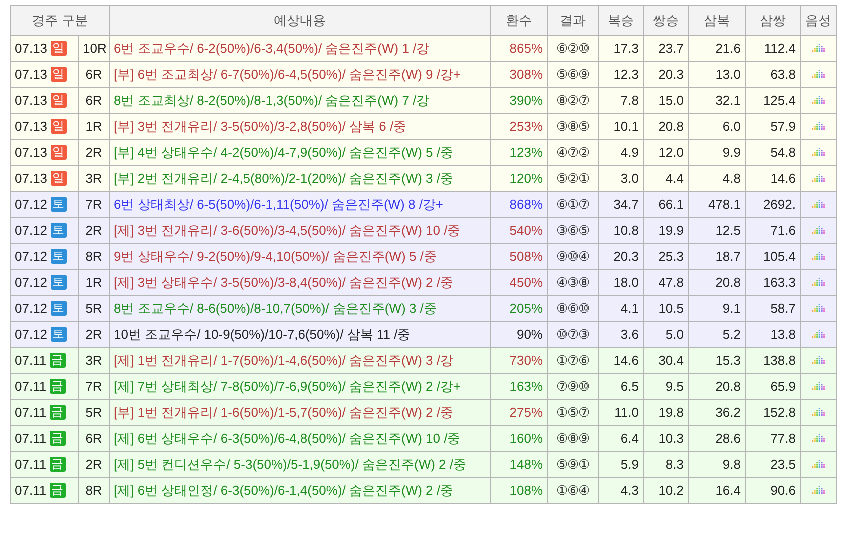  What do you see at coordinates (666, 21) in the screenshot?
I see `column-header: 쌍승` at bounding box center [666, 21].